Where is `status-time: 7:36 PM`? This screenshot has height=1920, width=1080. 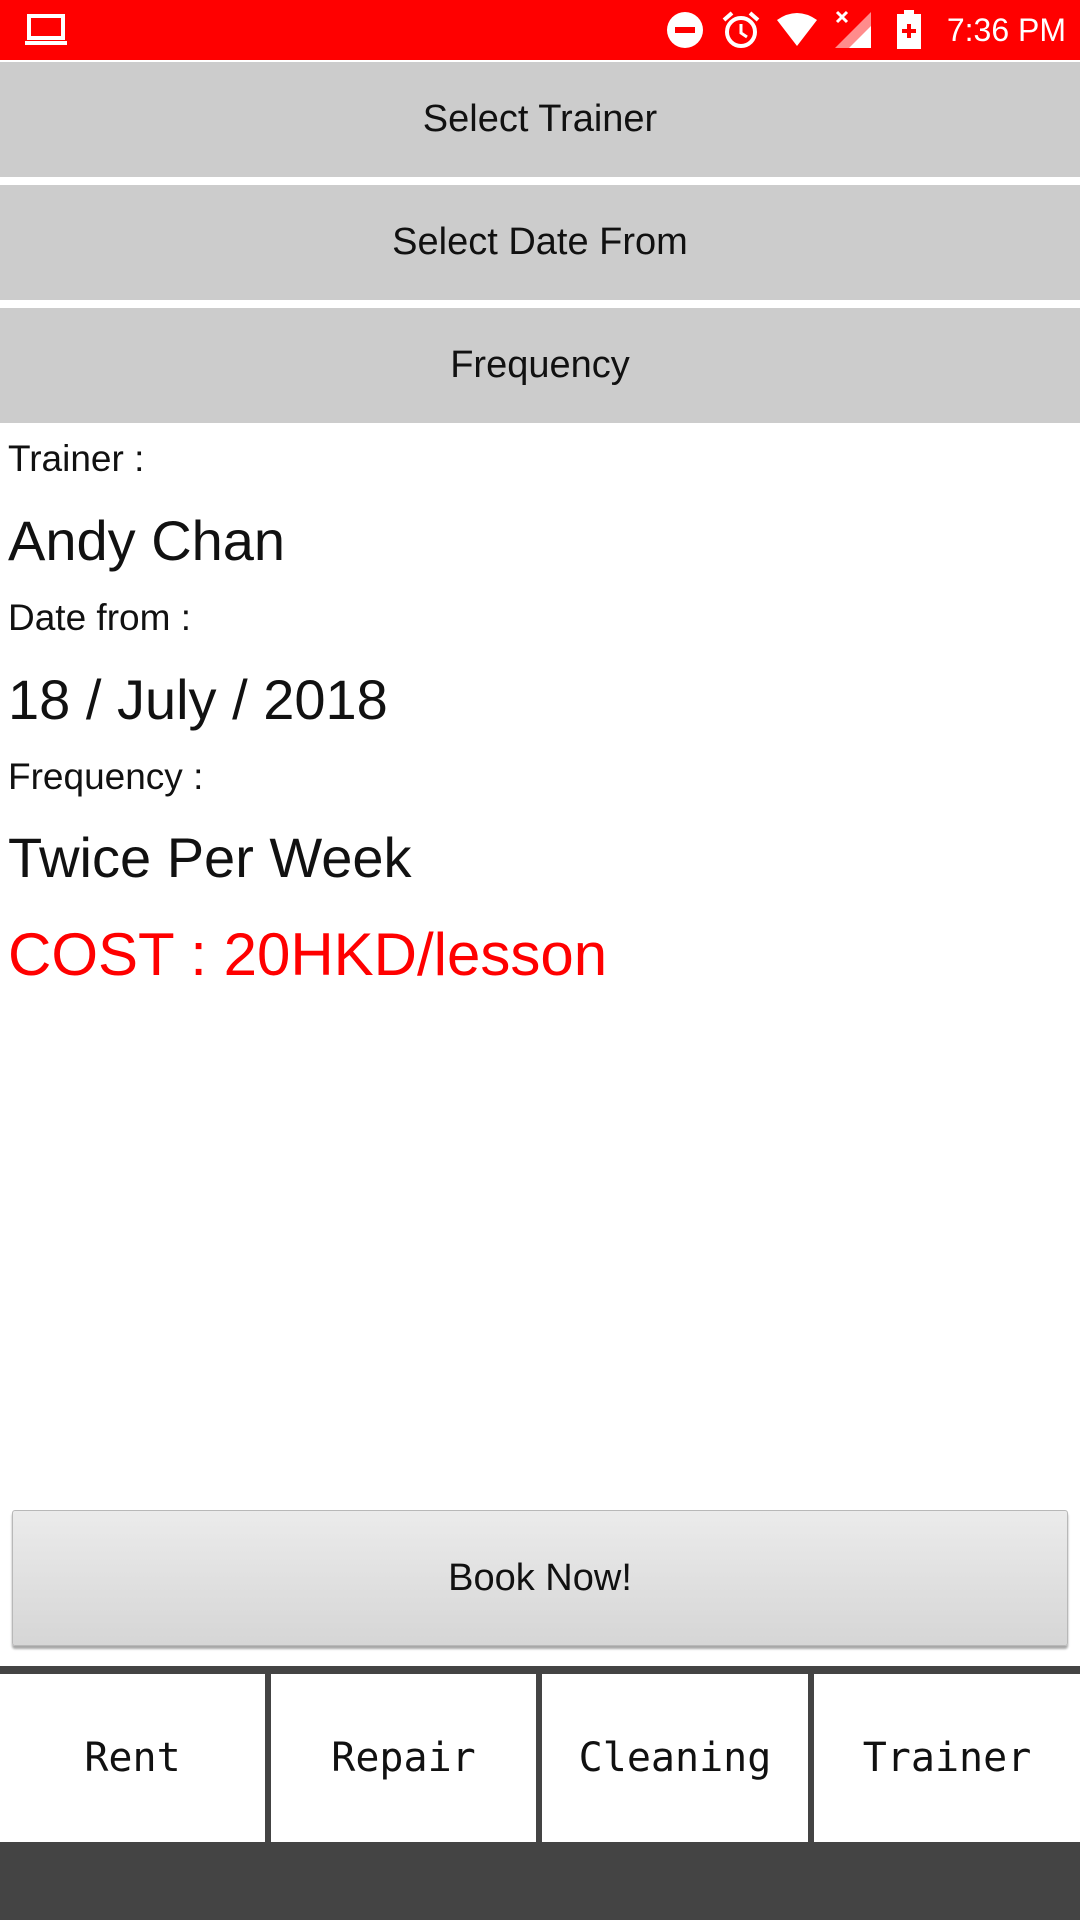
status-time: 7:36 PM is located at coordinates (1006, 29).